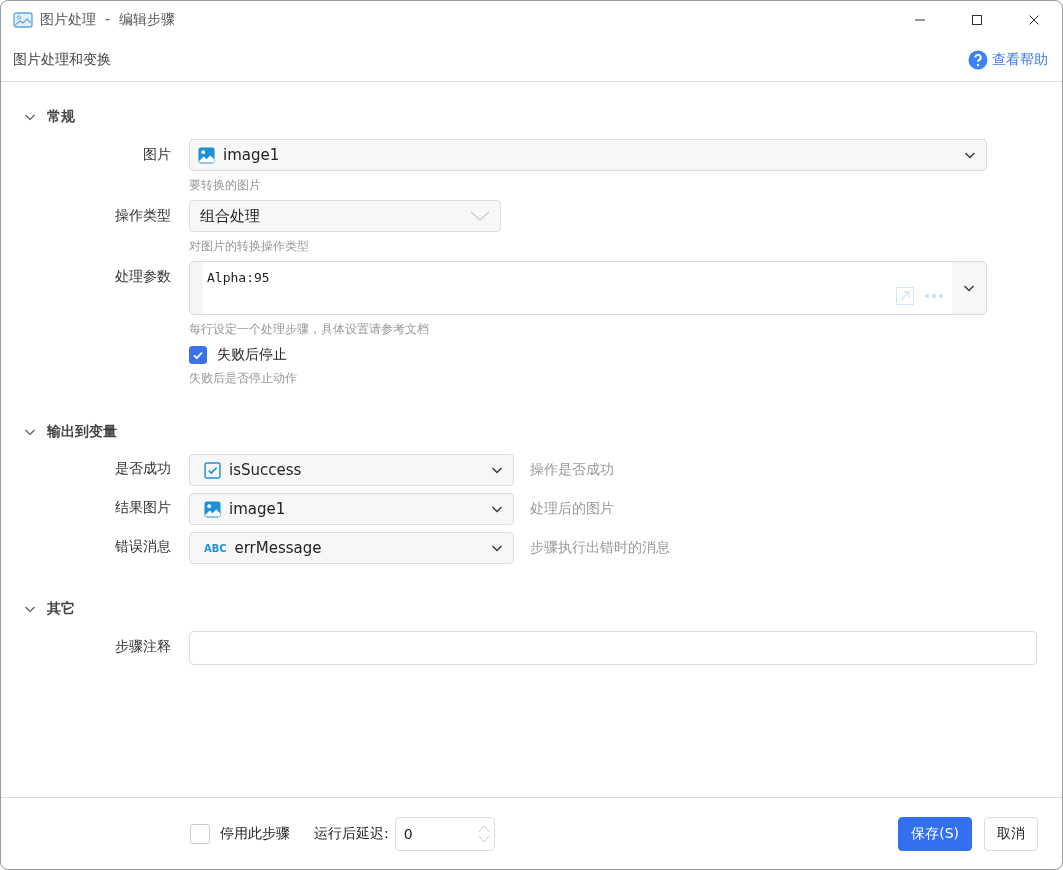  I want to click on maximize-icon, so click(977, 20).